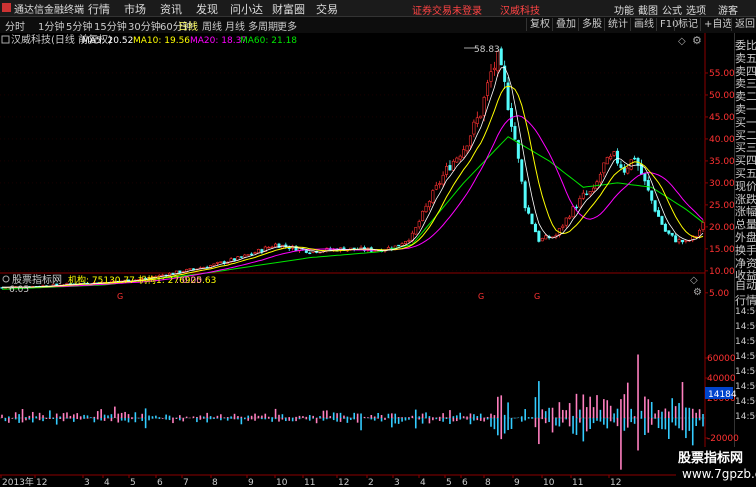  What do you see at coordinates (171, 9) in the screenshot?
I see `menu-item-news: 资讯` at bounding box center [171, 9].